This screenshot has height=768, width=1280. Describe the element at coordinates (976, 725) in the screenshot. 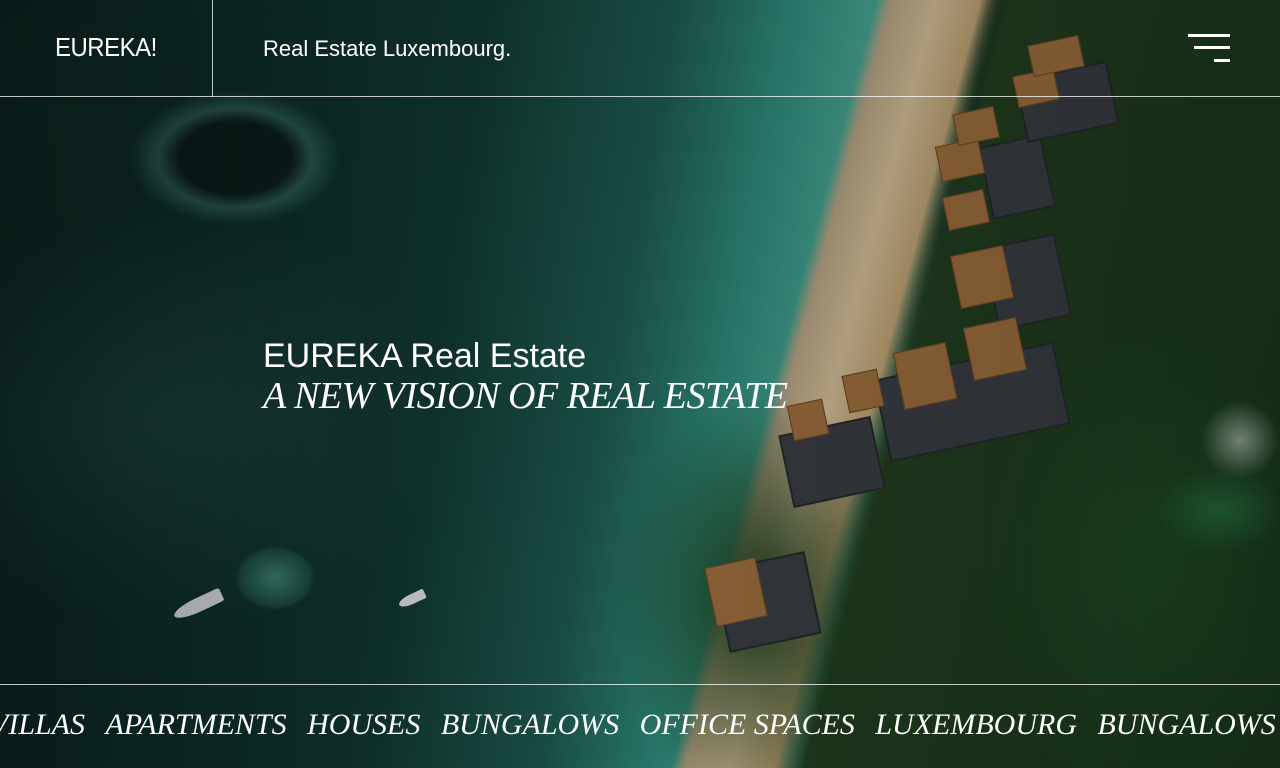

I see `ticker-item-luxembourg: LUXEMBOURG` at that location.